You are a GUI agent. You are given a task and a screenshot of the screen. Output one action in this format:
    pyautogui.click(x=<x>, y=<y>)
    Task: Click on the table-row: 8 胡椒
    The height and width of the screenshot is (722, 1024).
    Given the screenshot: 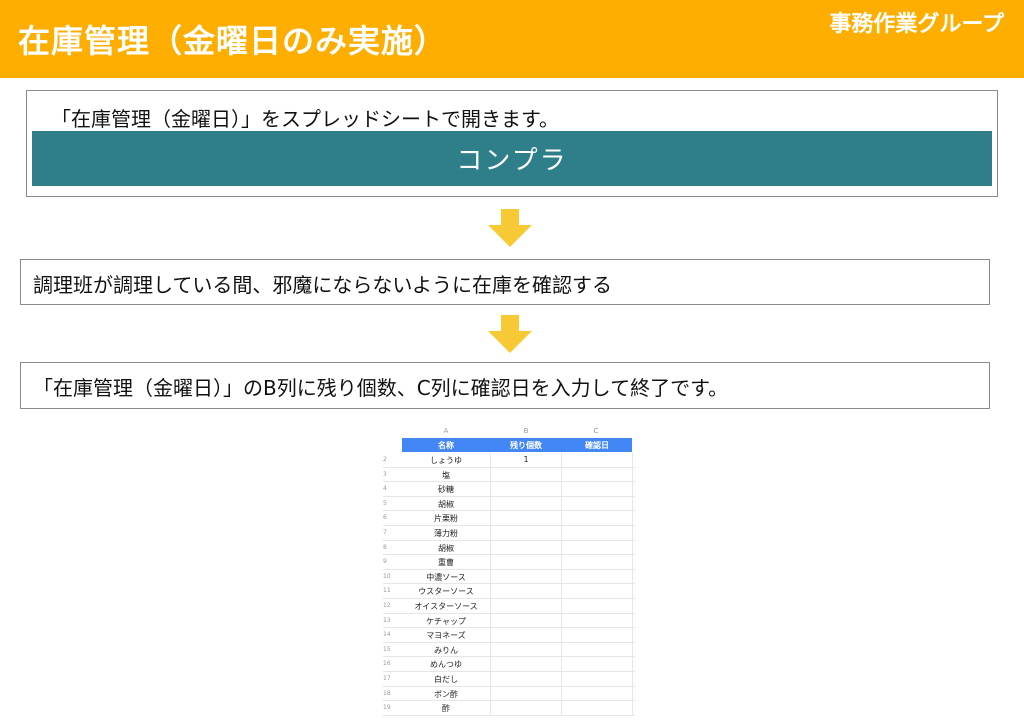 What is the action you would take?
    pyautogui.click(x=509, y=548)
    